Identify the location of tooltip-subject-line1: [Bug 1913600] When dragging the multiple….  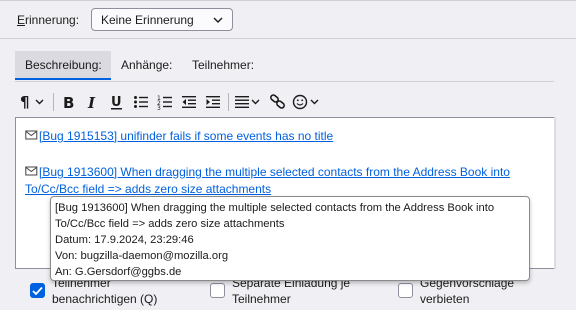
(275, 208).